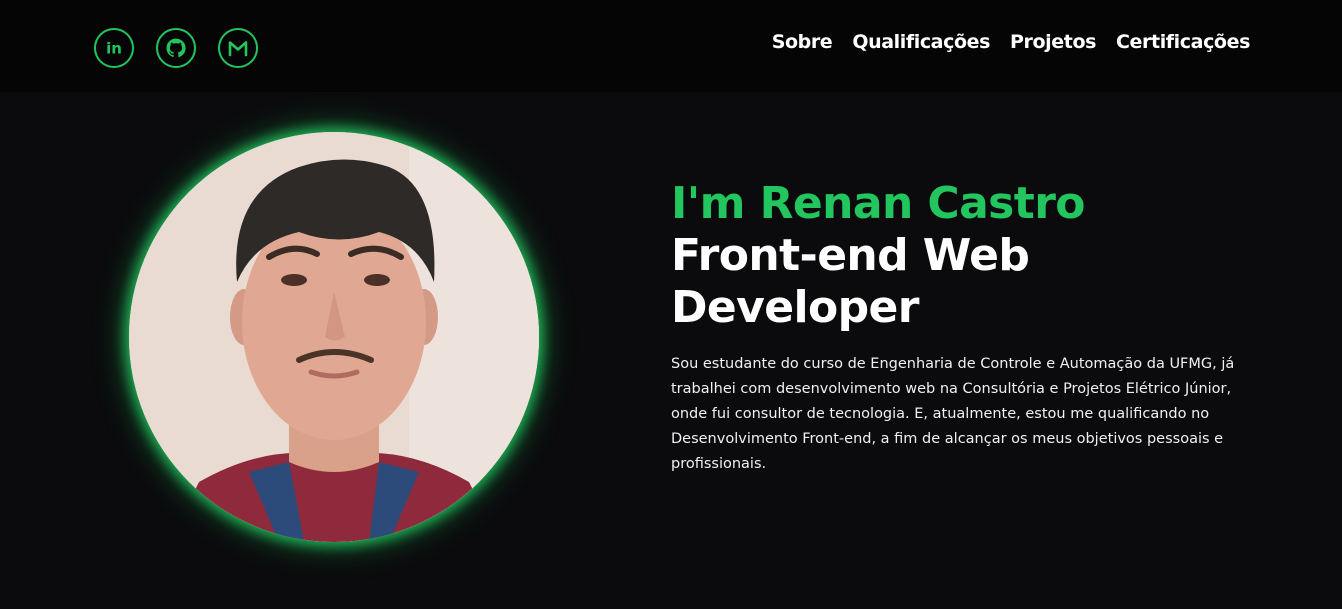  I want to click on linkedin-icon: in, so click(114, 49).